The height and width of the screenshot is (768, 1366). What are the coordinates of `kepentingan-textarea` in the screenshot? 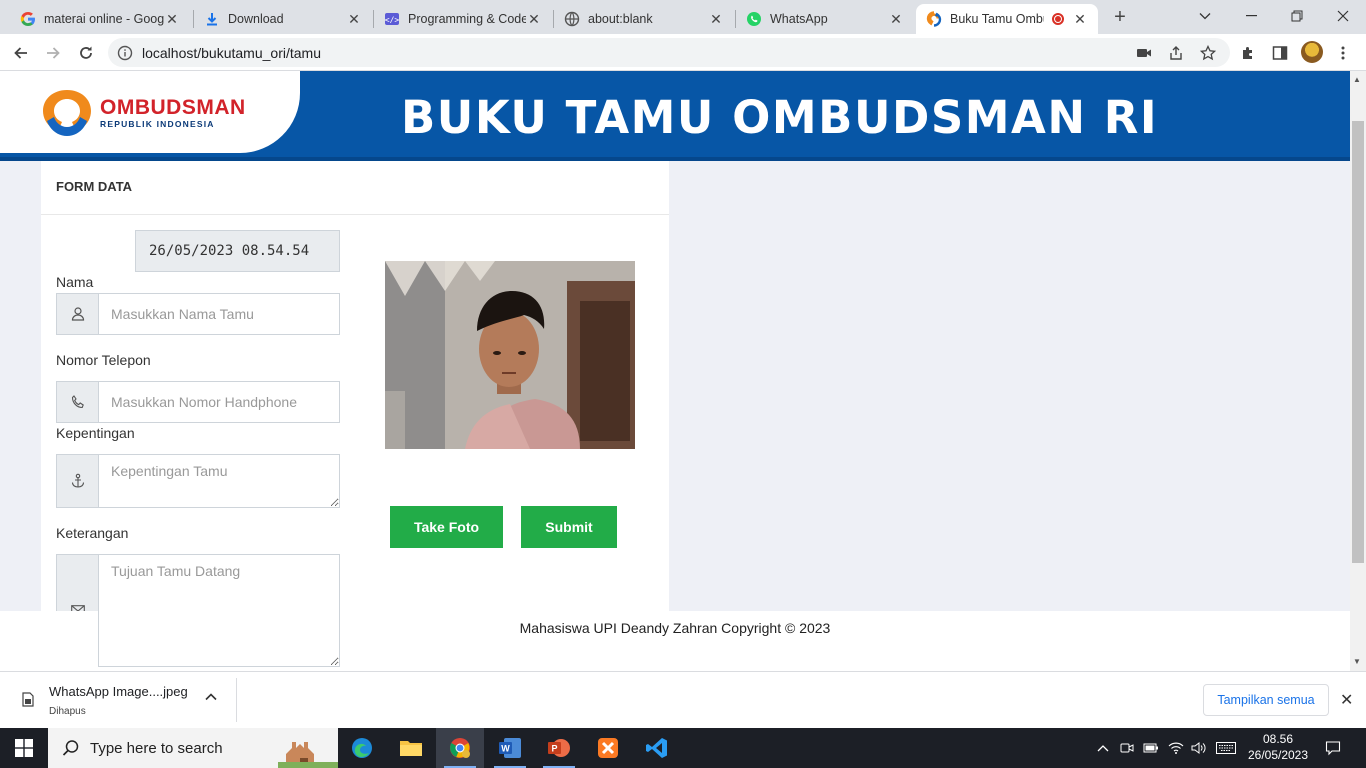 It's located at (219, 481).